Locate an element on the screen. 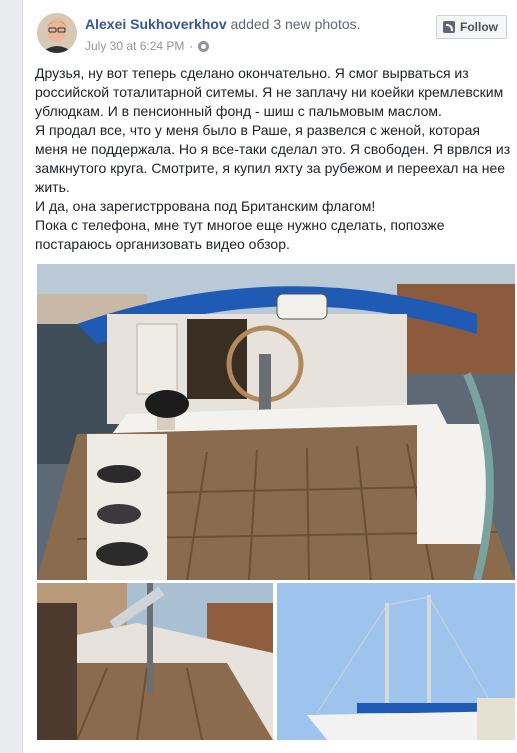 This screenshot has width=517, height=753. photo-yacht-masts is located at coordinates (396, 661).